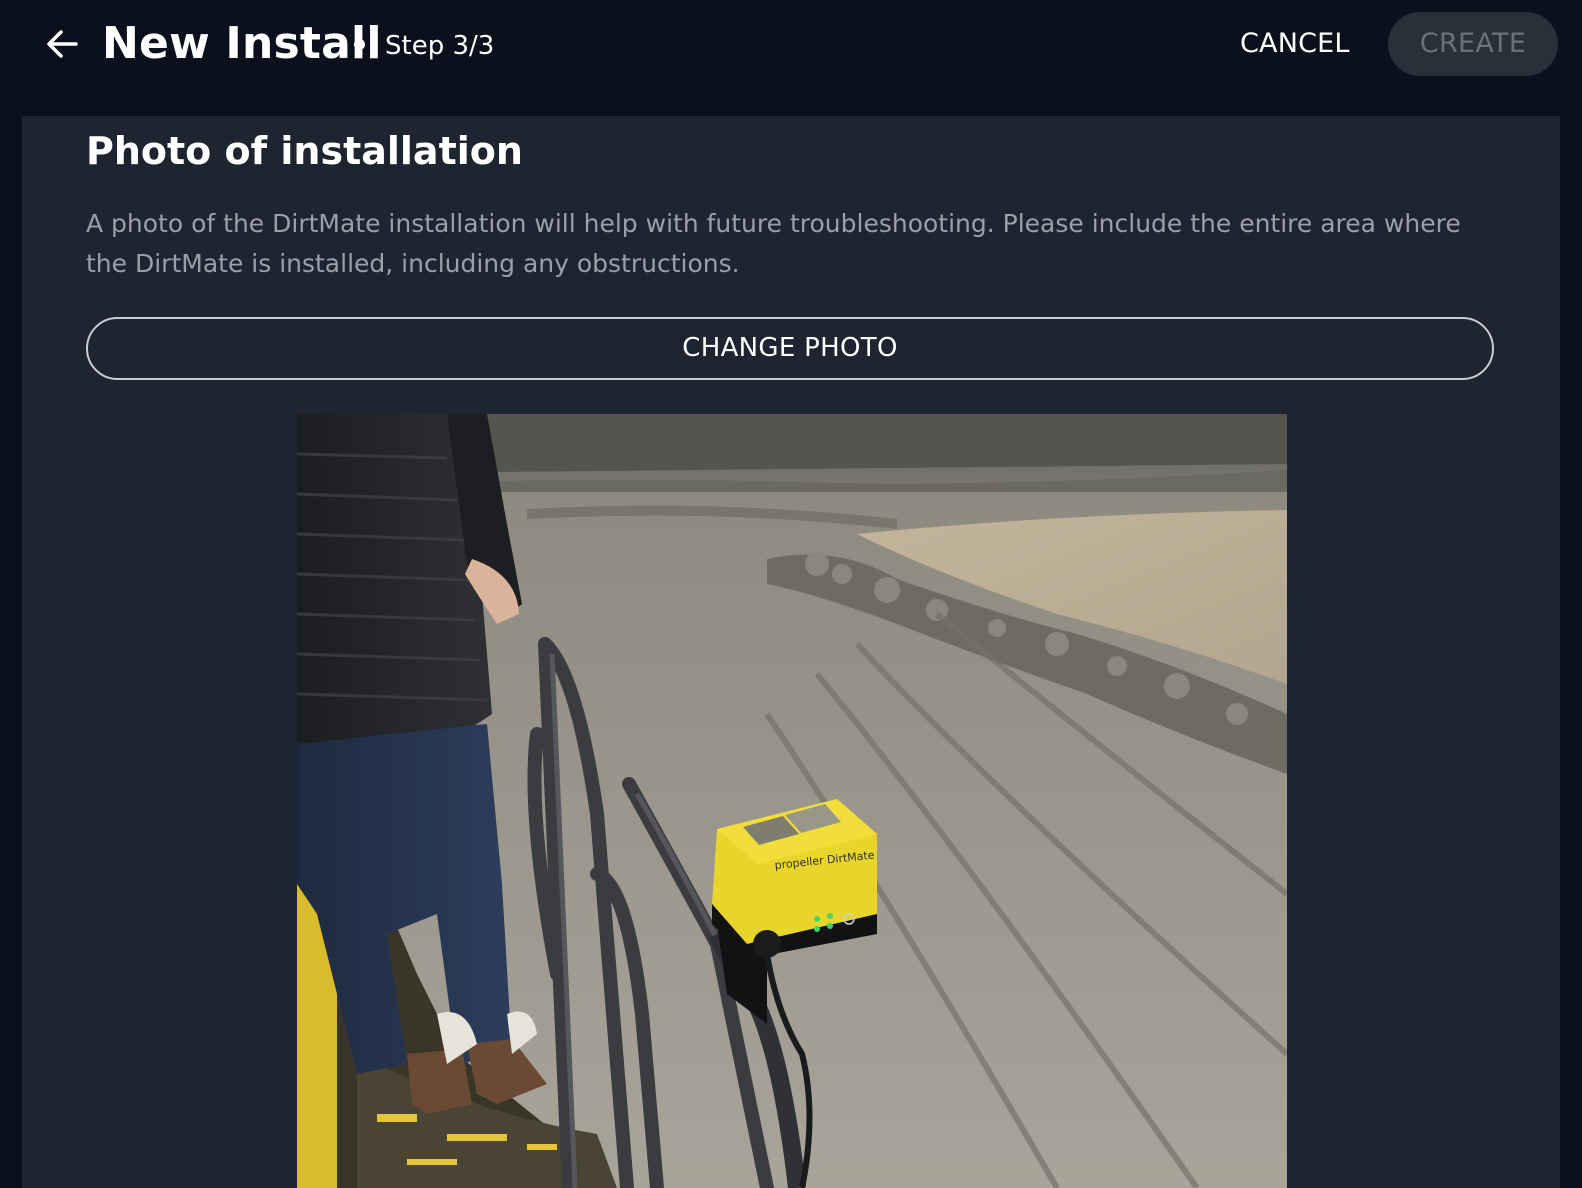 Image resolution: width=1582 pixels, height=1188 pixels. What do you see at coordinates (242, 43) in the screenshot?
I see `page-title: New Install` at bounding box center [242, 43].